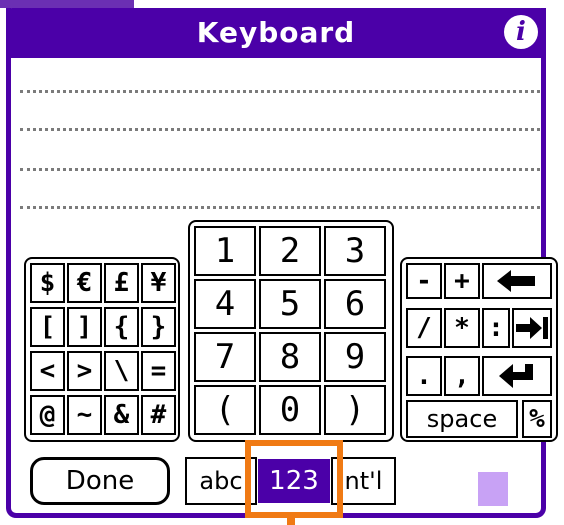 The height and width of the screenshot is (525, 564). Describe the element at coordinates (221, 481) in the screenshot. I see `mode-abc-button: abc` at that location.